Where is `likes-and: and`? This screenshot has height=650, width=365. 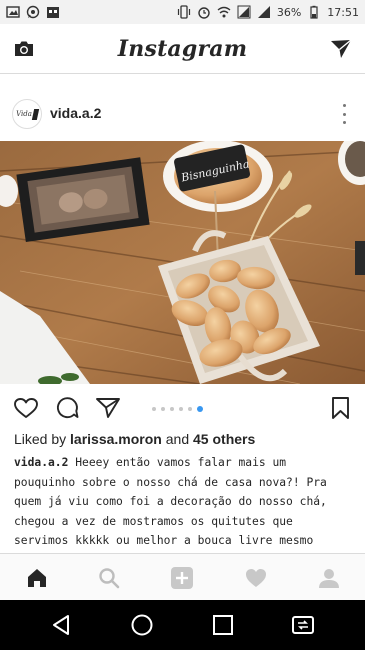
likes-and: and is located at coordinates (177, 439).